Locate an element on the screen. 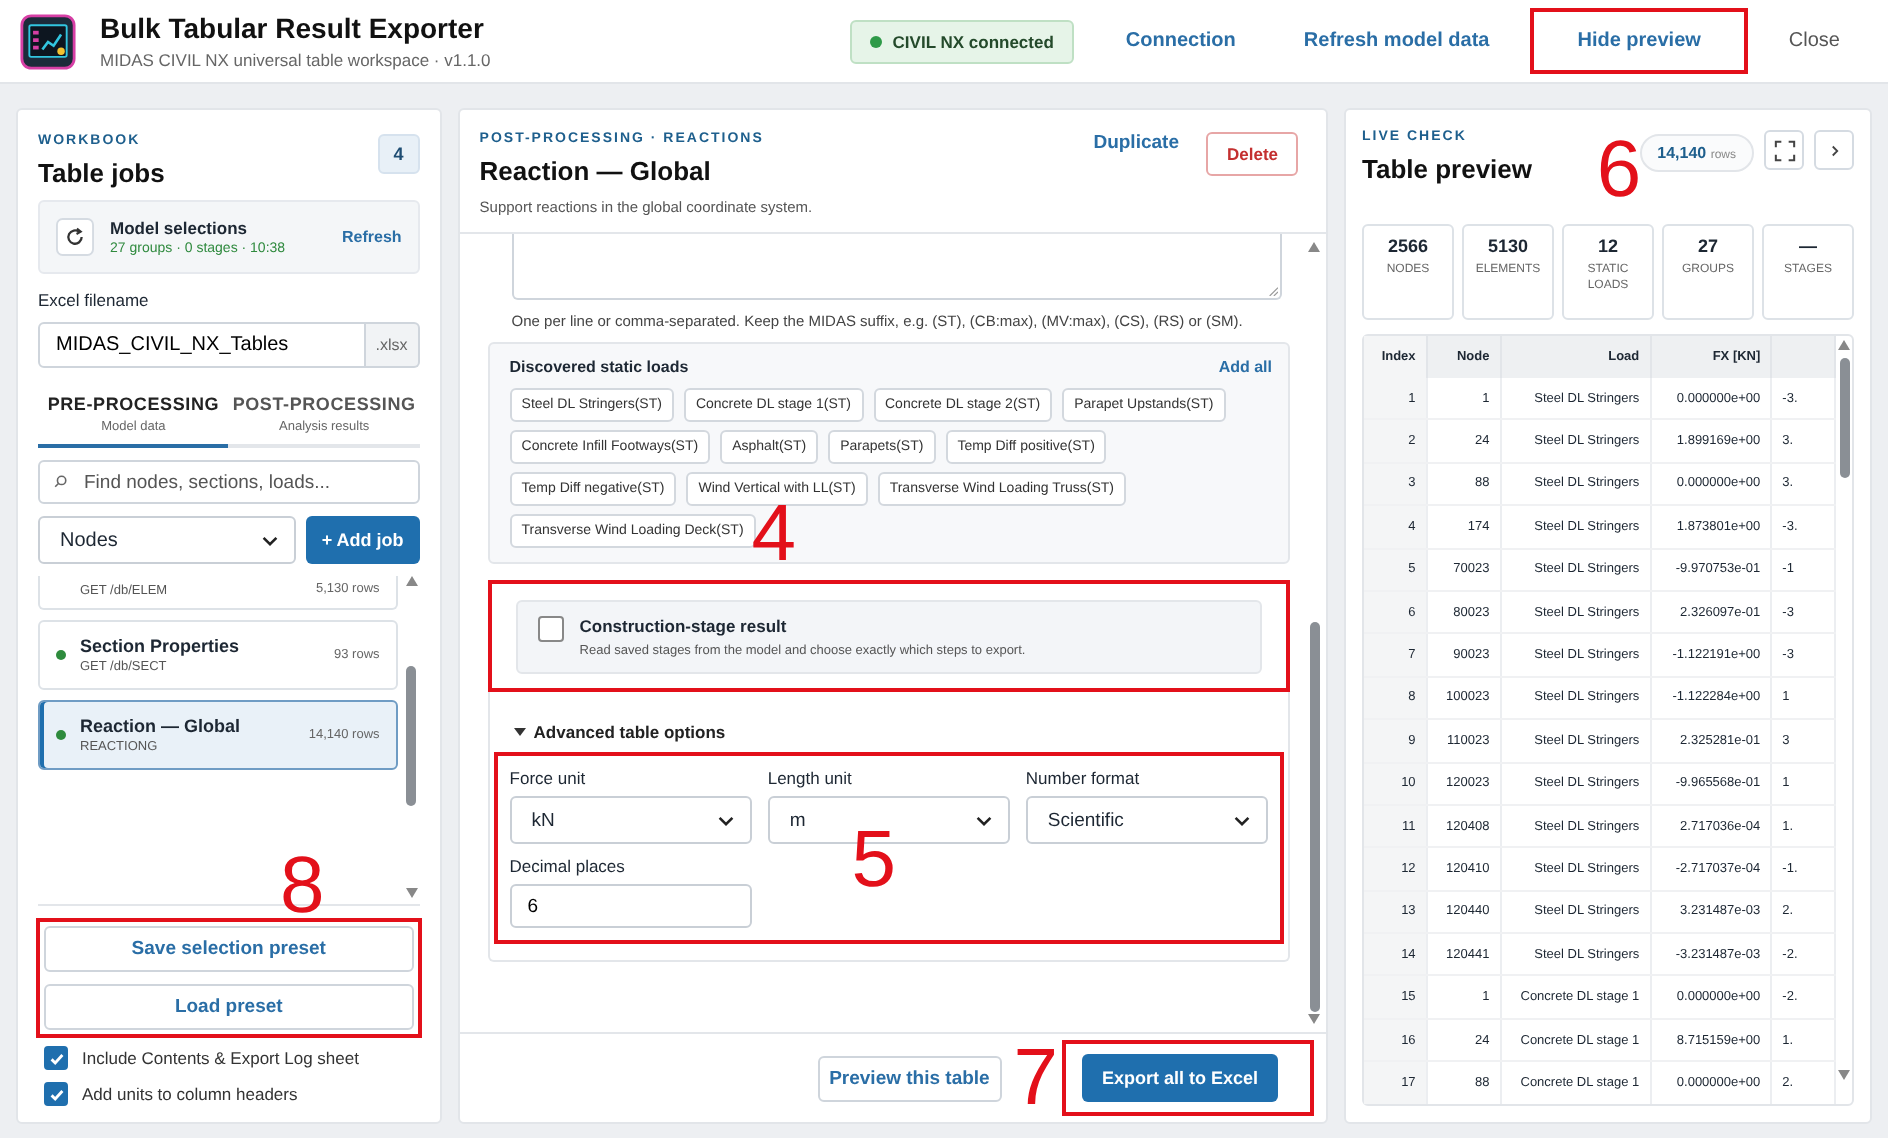 This screenshot has width=1888, height=1138. card-title: Discovered static loads is located at coordinates (599, 367).